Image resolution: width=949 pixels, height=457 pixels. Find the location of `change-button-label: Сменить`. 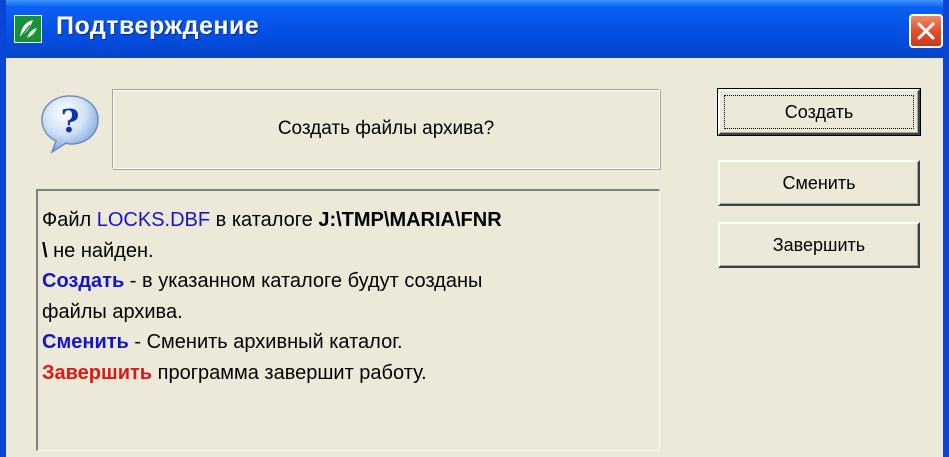

change-button-label: Сменить is located at coordinates (819, 182).